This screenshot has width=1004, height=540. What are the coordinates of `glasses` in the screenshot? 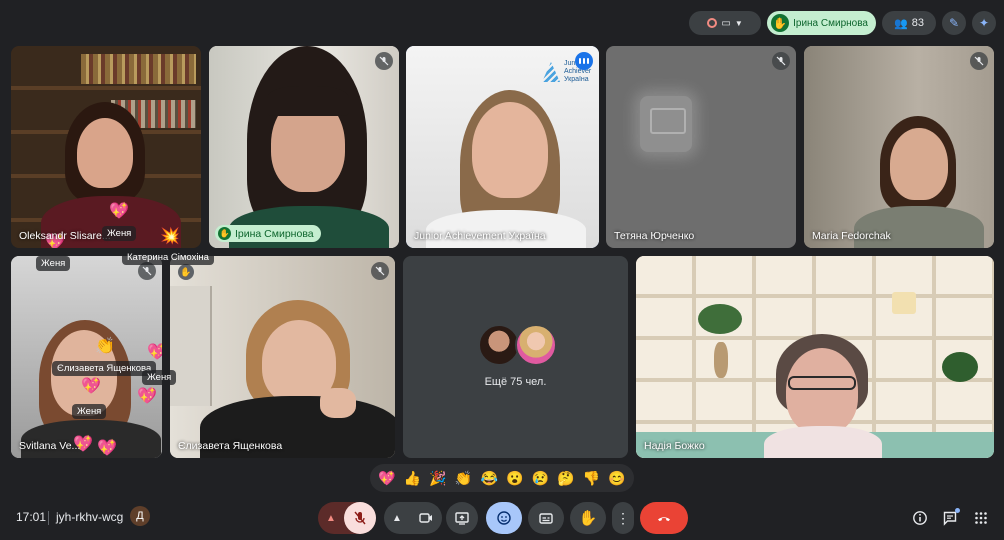 It's located at (822, 383).